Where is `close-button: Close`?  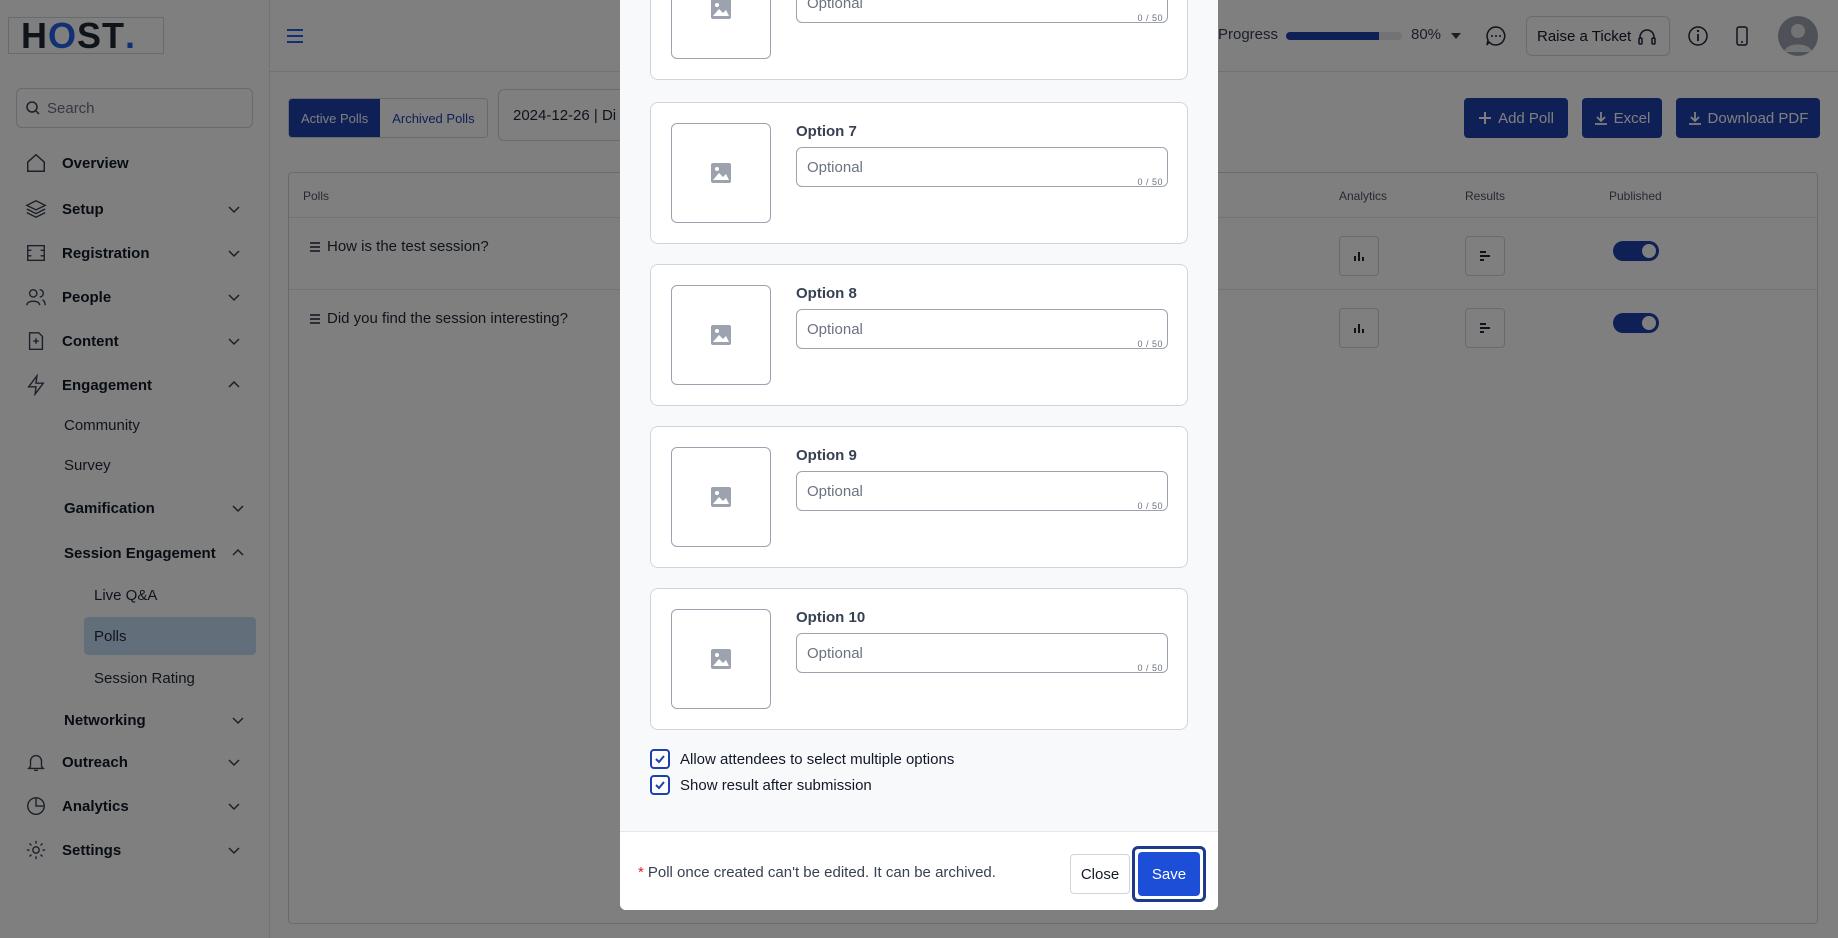
close-button: Close is located at coordinates (1100, 874).